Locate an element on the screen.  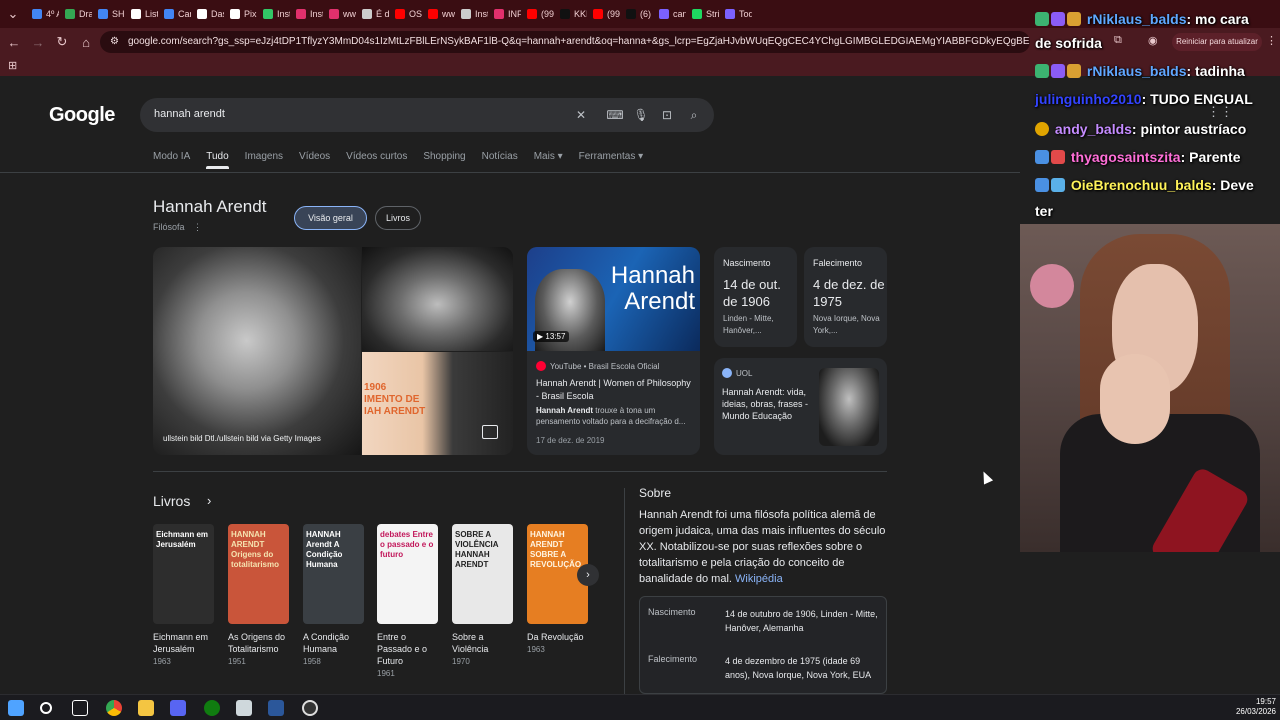
chrome-icon is located at coordinates (114, 708).